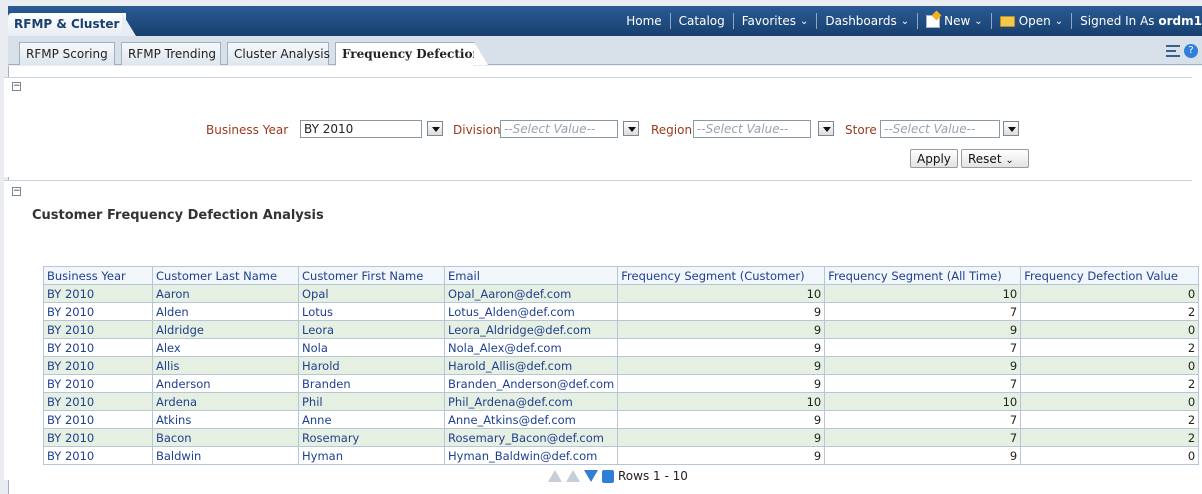 The image size is (1202, 494). I want to click on cell-email: Leora_Aldridge@def.com, so click(531, 329).